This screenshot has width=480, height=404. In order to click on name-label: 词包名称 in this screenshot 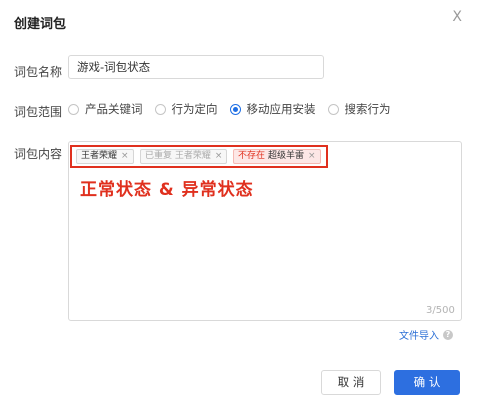, I will do `click(38, 72)`.